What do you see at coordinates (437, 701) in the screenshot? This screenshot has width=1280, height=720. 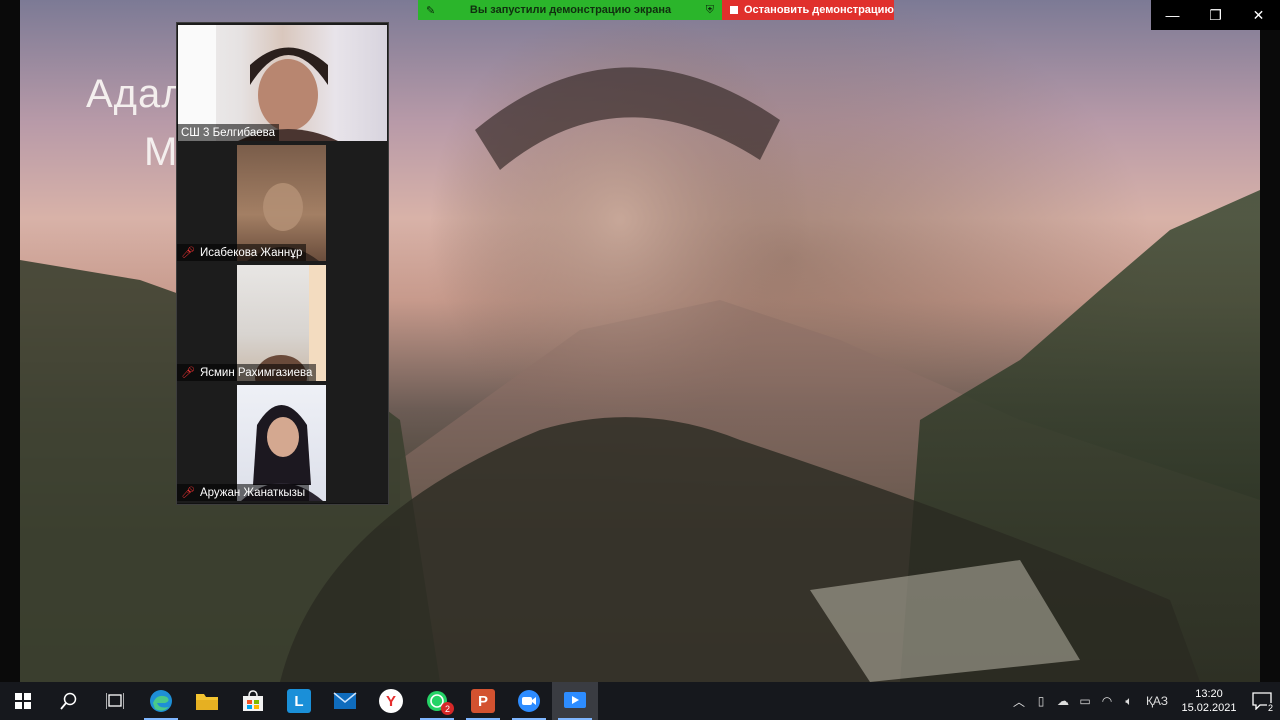 I see `whatsapp-button: 2` at bounding box center [437, 701].